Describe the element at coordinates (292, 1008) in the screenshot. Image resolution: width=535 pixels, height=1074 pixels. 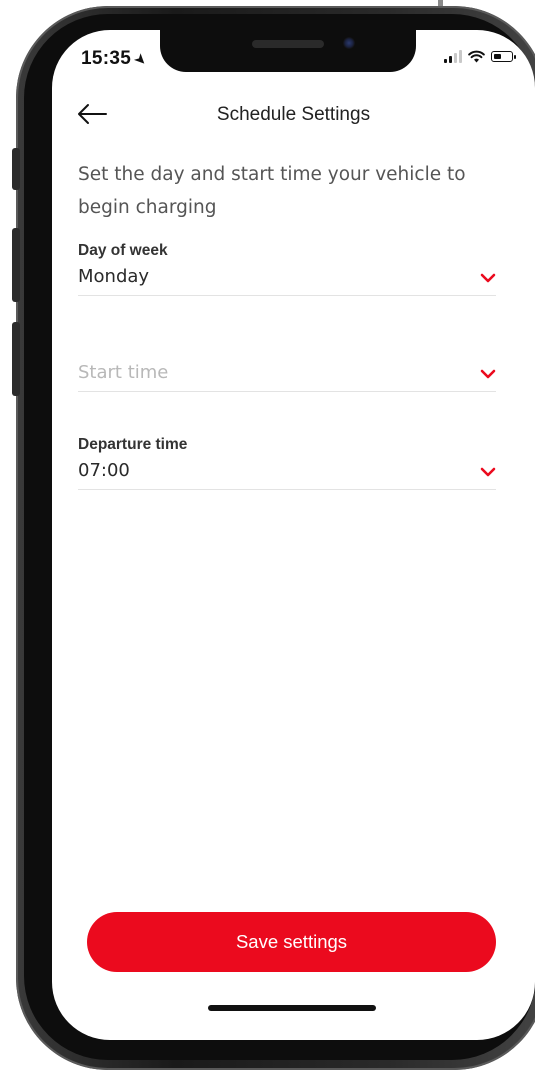
I see `home-indicator` at that location.